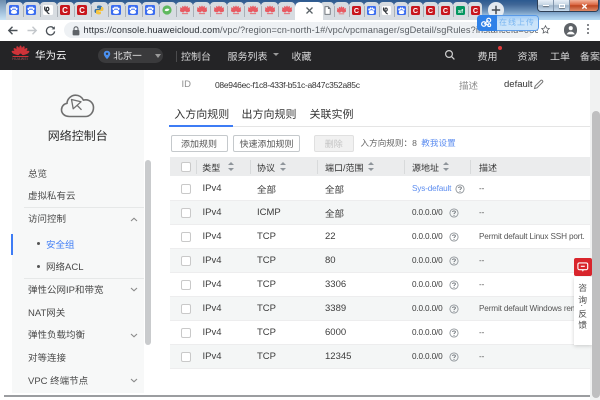  I want to click on svg-text: HUAWEI, so click(20, 58).